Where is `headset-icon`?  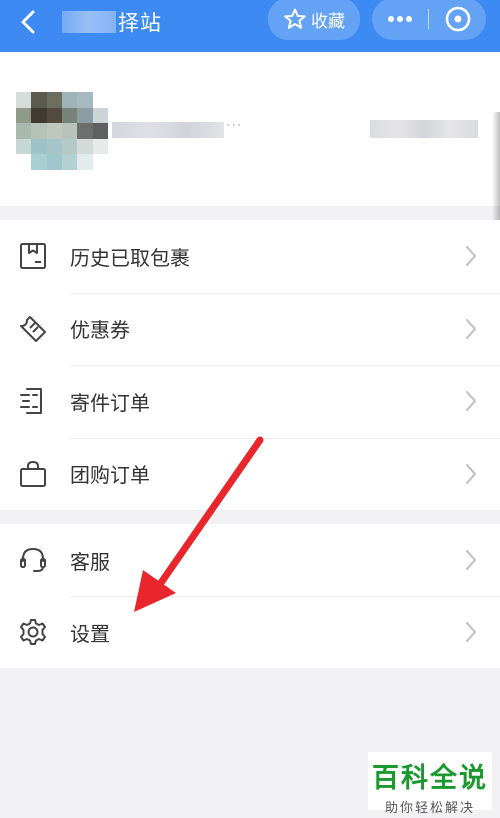 headset-icon is located at coordinates (33, 560).